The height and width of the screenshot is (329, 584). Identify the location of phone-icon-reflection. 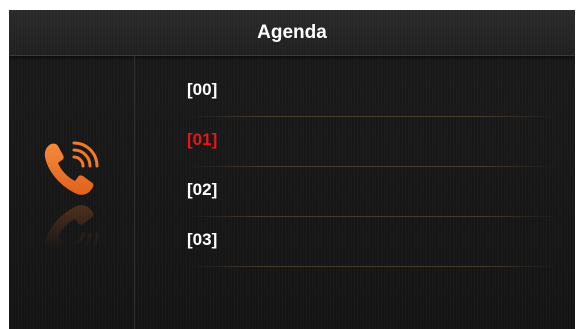
(71, 232).